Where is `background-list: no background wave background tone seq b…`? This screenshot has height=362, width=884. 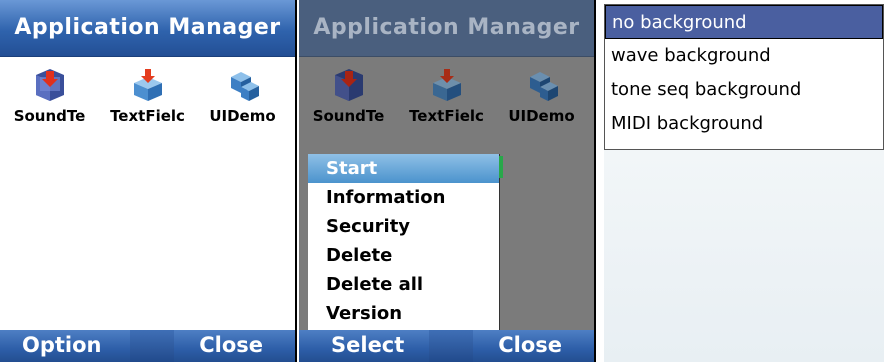
background-list: no background wave background tone seq b… is located at coordinates (744, 77).